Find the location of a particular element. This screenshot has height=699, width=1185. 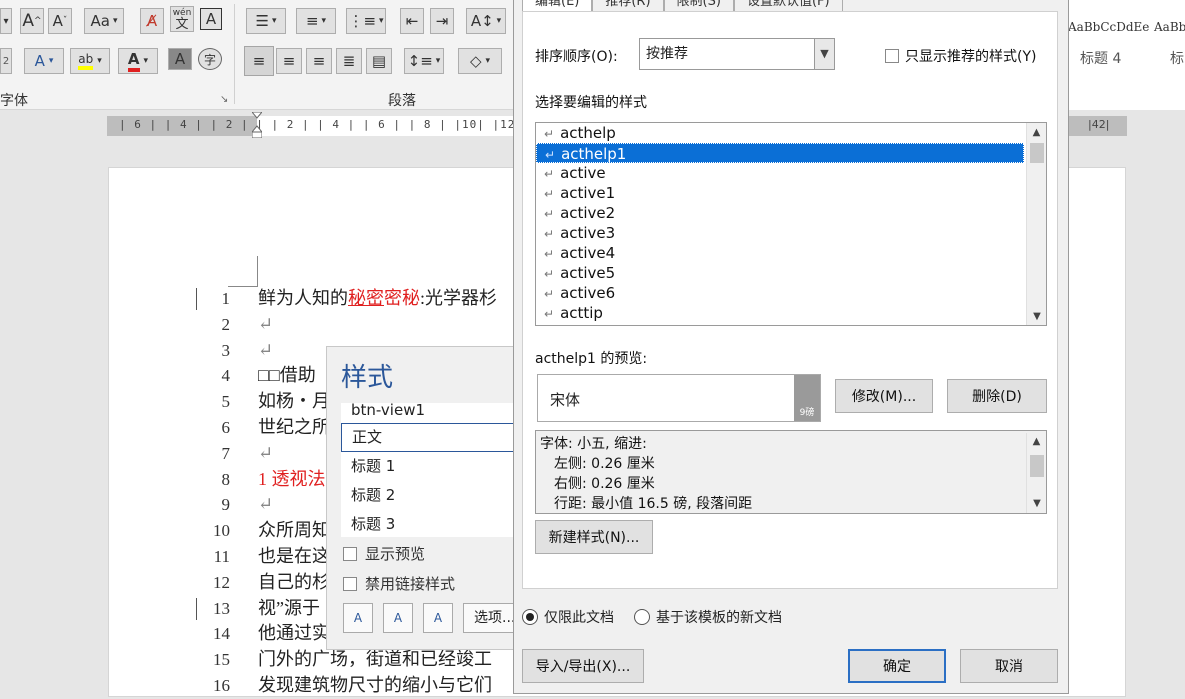

phonetic-guide-button: wén 文 is located at coordinates (182, 19).